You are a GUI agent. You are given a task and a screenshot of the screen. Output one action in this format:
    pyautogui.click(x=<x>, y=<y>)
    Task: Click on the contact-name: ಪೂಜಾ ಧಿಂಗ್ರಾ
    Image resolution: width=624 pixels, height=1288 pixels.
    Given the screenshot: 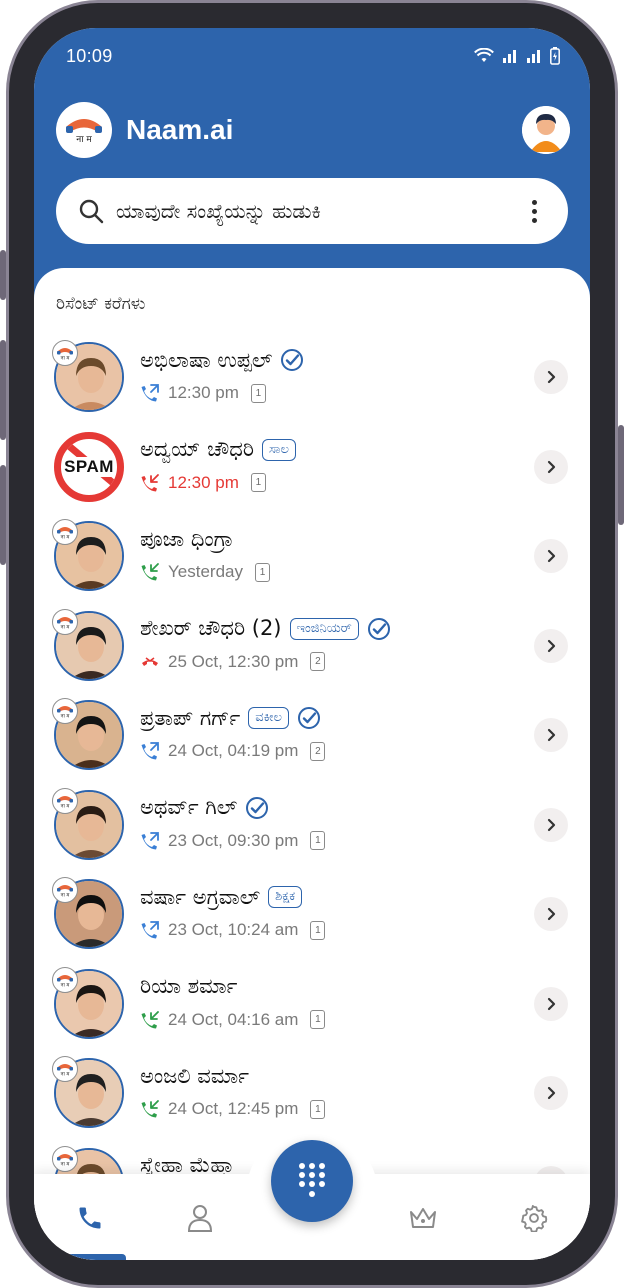 What is the action you would take?
    pyautogui.click(x=187, y=538)
    